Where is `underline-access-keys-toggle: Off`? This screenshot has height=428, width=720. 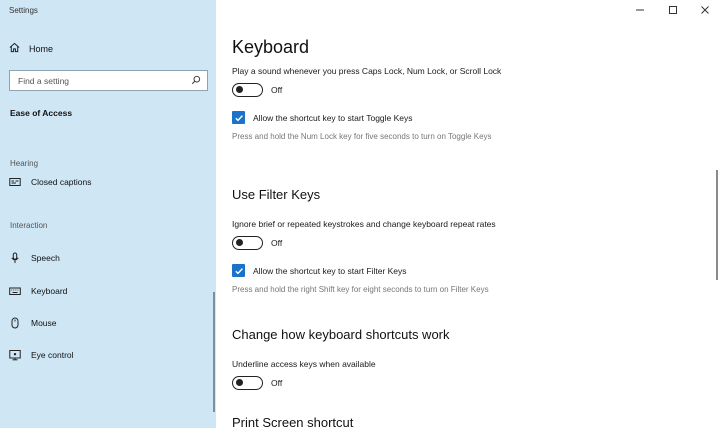
underline-access-keys-toggle: Off is located at coordinates (257, 383).